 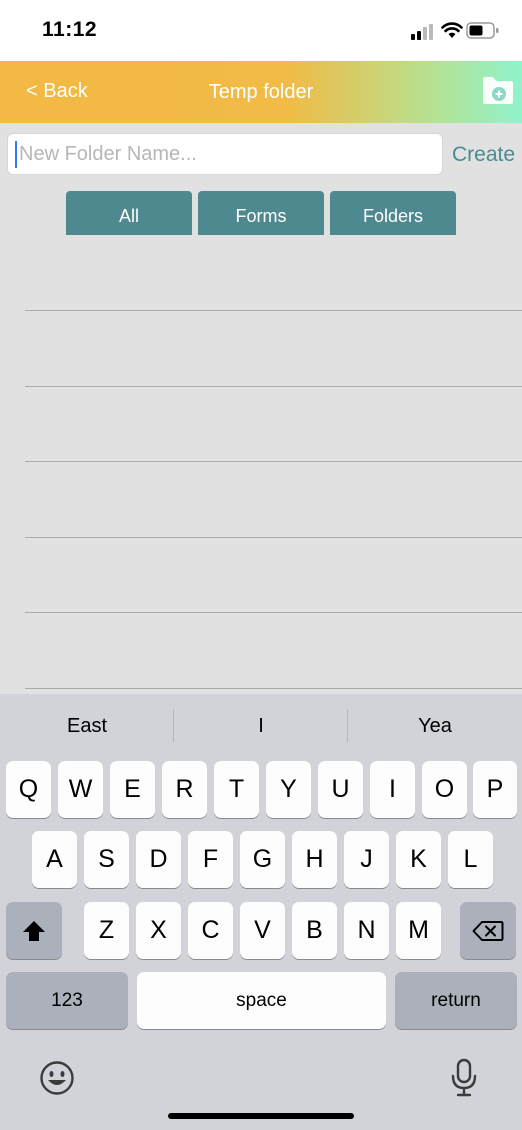 I want to click on home-indicator, so click(x=261, y=1116).